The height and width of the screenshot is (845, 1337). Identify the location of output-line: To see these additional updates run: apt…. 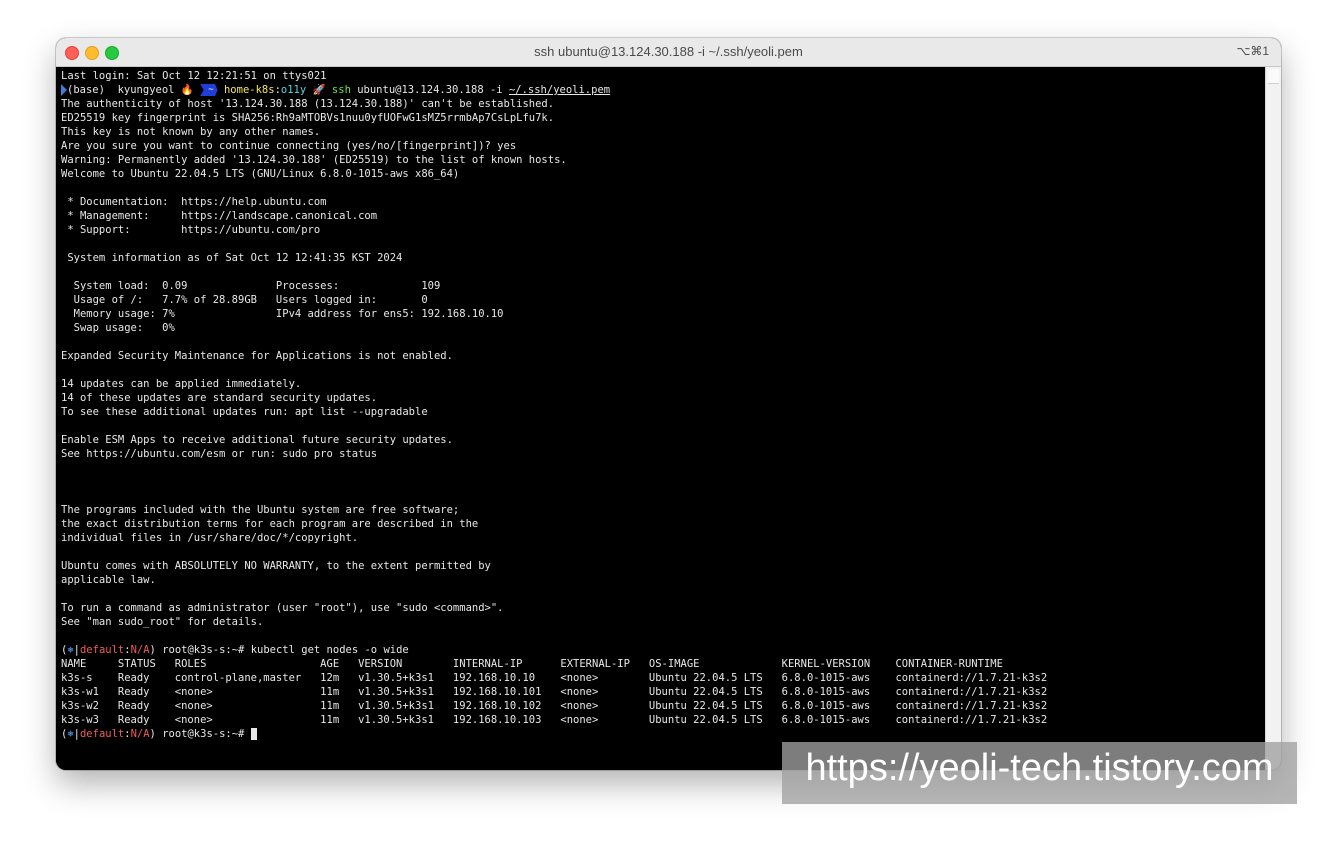
(244, 412).